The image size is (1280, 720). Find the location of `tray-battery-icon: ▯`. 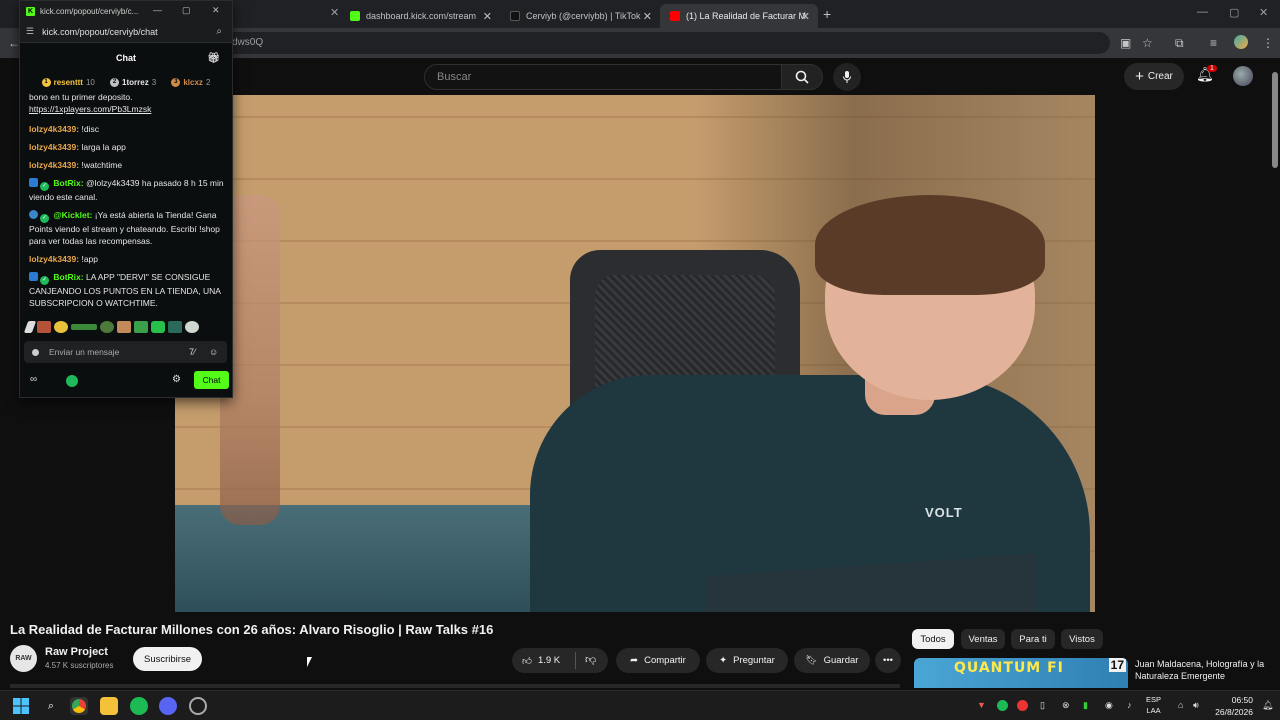

tray-battery-icon: ▯ is located at coordinates (1042, 705).